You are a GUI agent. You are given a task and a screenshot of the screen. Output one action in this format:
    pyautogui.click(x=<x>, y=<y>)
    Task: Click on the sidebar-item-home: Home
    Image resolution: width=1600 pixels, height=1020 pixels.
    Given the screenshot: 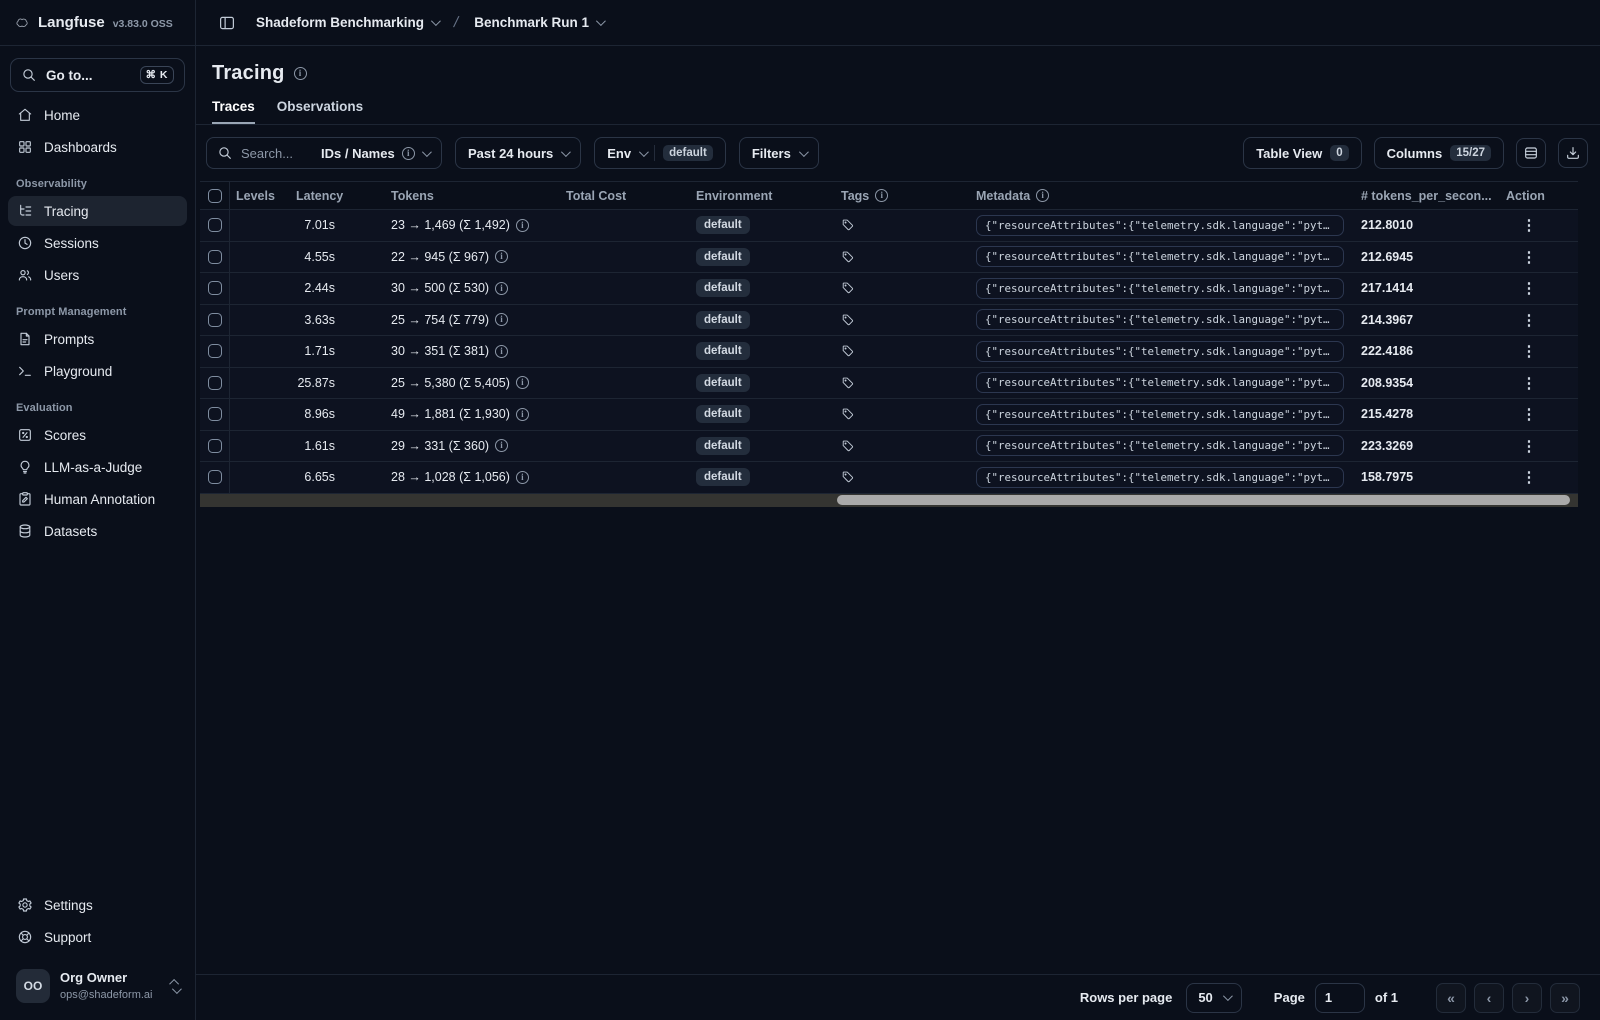 What is the action you would take?
    pyautogui.click(x=97, y=115)
    